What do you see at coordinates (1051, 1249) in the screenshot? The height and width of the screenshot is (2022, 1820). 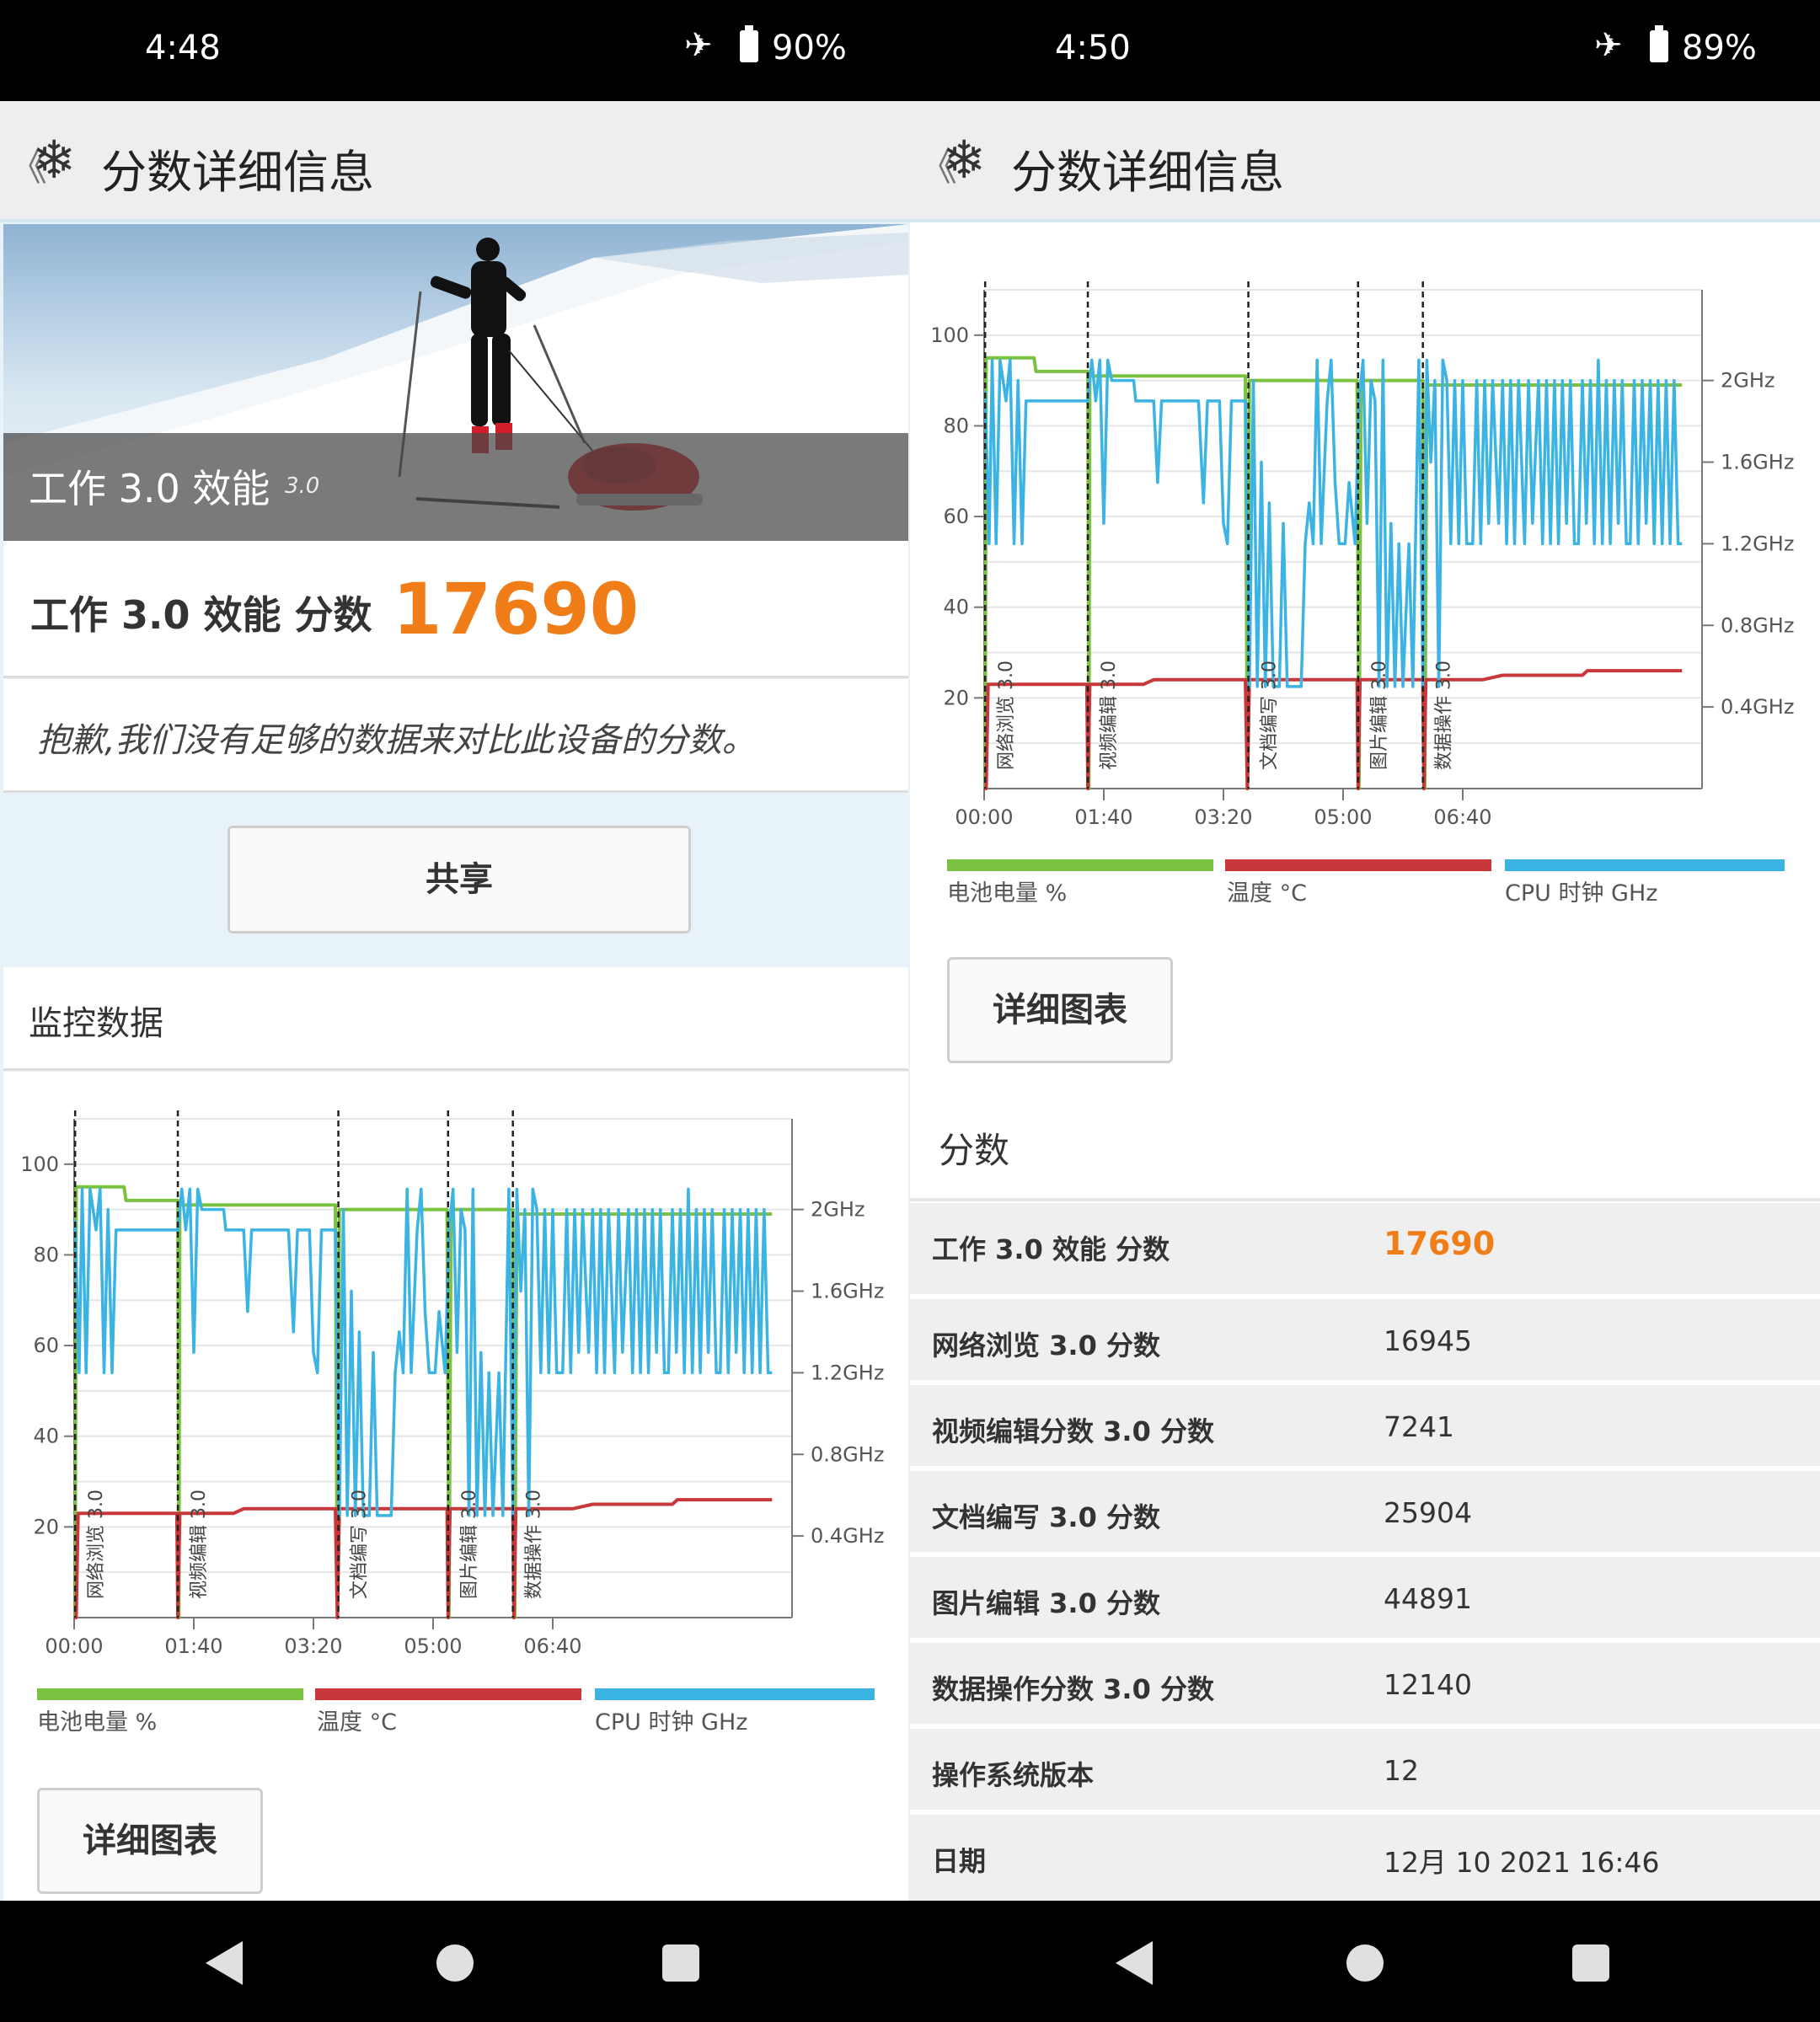 I see `row-label: 工作 3.0 效能 分数` at bounding box center [1051, 1249].